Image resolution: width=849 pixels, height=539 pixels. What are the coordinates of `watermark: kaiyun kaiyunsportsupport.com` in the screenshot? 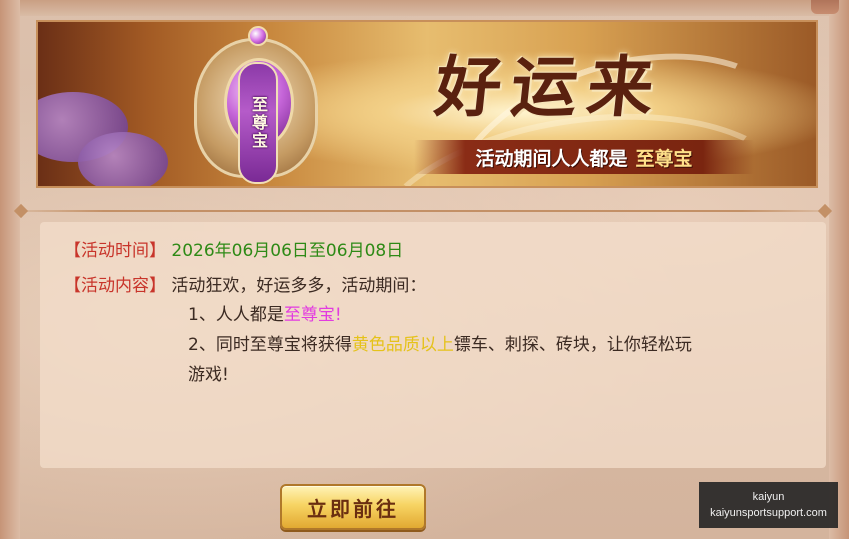 It's located at (768, 505).